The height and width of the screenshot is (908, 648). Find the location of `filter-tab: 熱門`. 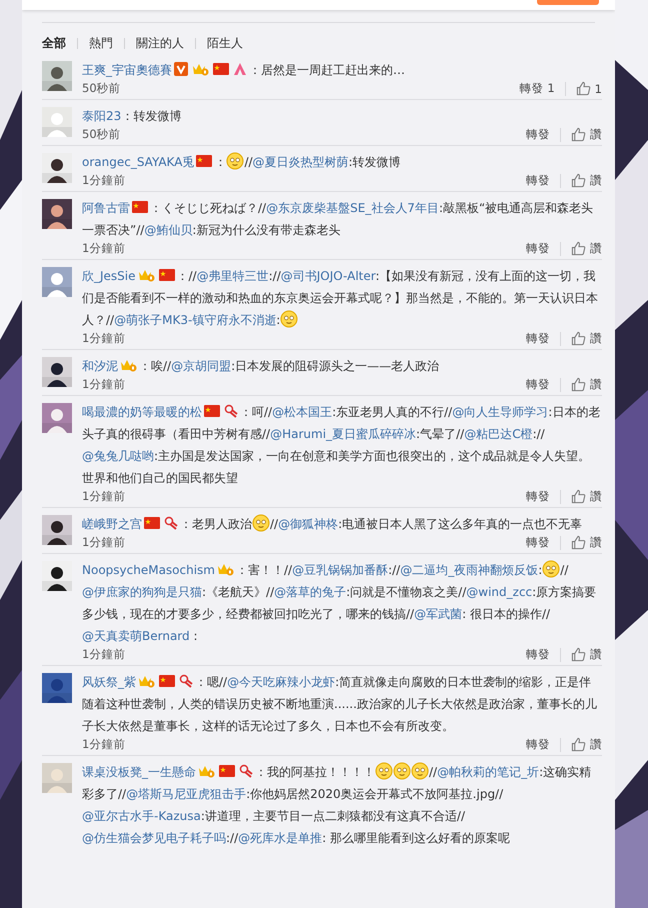

filter-tab: 熱門 is located at coordinates (101, 43).